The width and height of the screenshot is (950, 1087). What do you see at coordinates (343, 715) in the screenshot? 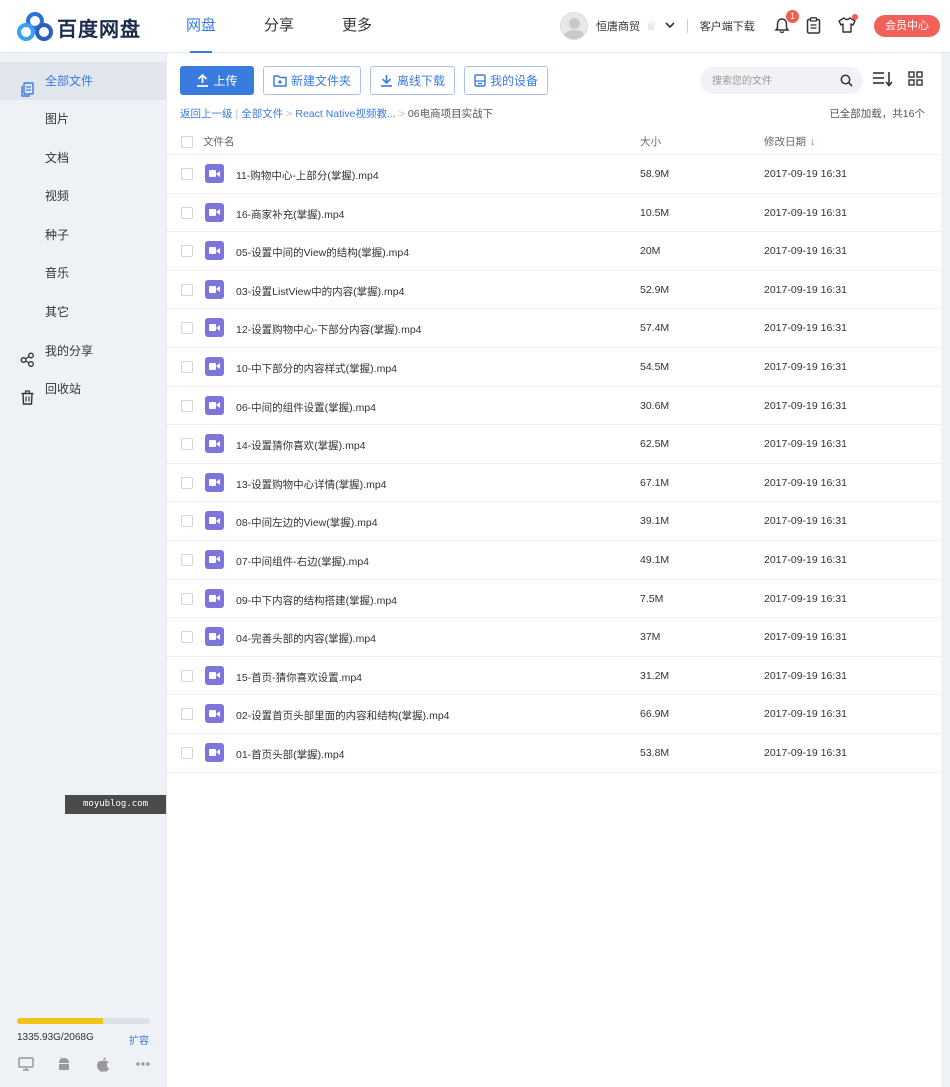
I see `file-name: 02-设置首页头部里面的内容和结构(掌握).mp4` at bounding box center [343, 715].